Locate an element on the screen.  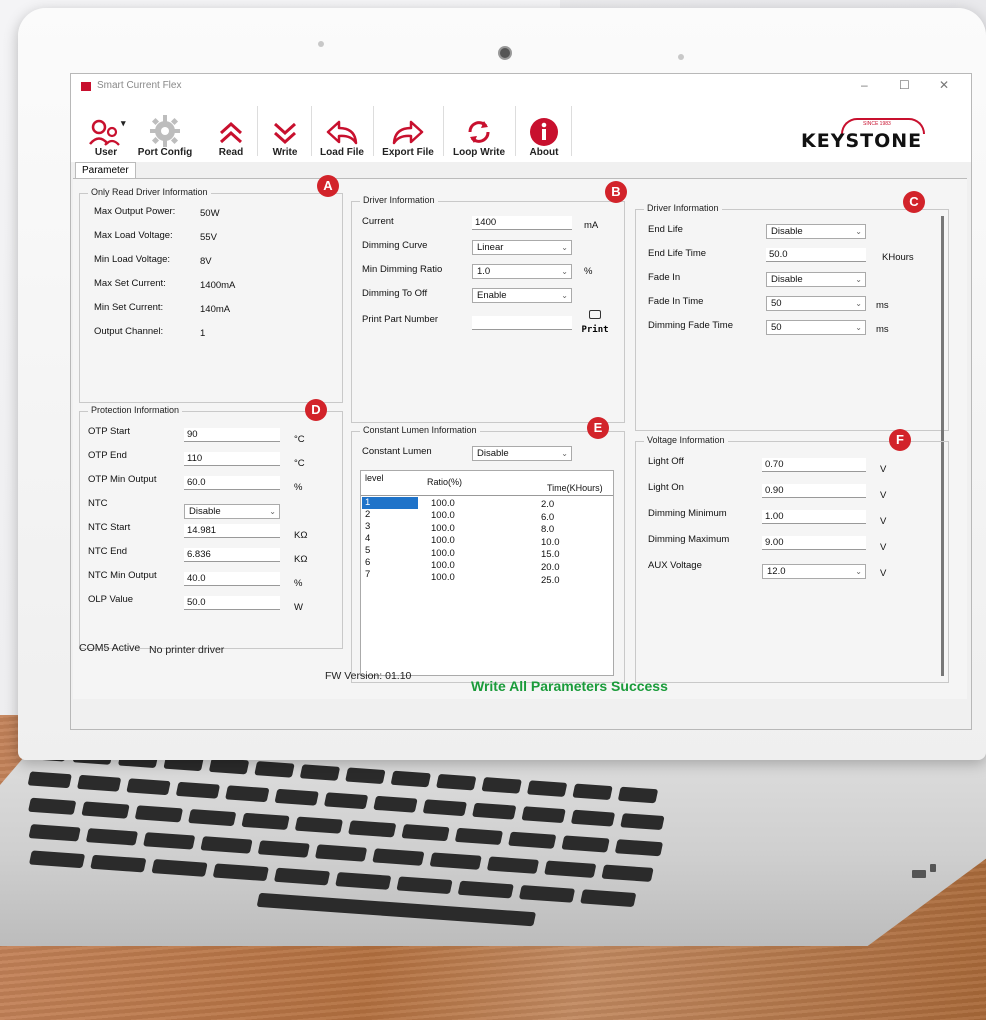
min-set-current-label: Min Set Current: is located at coordinates (129, 307).